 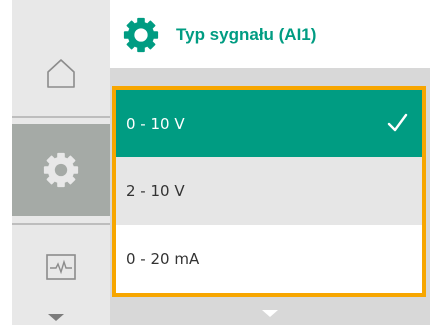 What do you see at coordinates (270, 313) in the screenshot?
I see `chevron-down-icon` at bounding box center [270, 313].